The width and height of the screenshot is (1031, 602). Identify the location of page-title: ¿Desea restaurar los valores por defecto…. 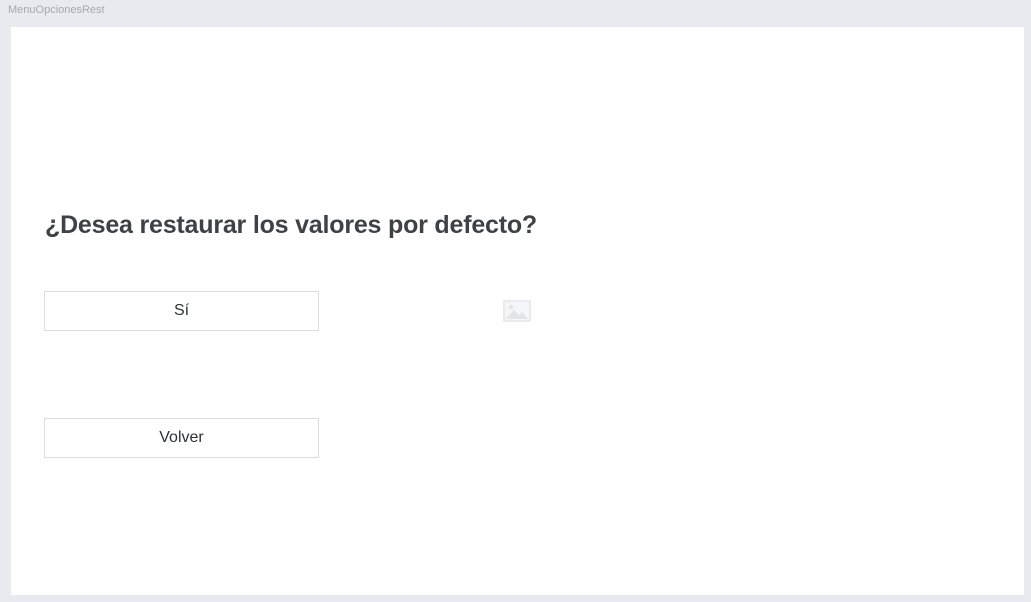
(291, 225).